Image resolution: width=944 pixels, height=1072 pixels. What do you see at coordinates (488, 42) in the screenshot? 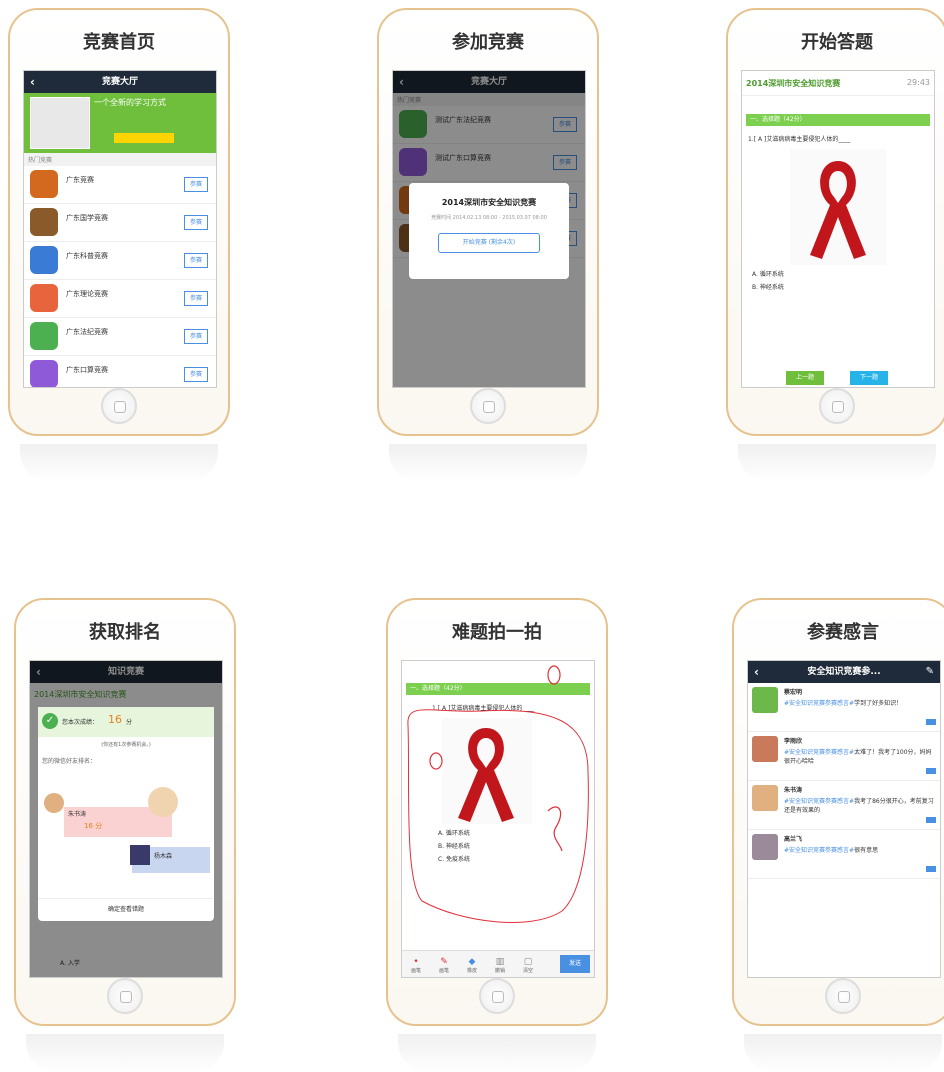
I see `phone-title: 参加竞赛` at bounding box center [488, 42].